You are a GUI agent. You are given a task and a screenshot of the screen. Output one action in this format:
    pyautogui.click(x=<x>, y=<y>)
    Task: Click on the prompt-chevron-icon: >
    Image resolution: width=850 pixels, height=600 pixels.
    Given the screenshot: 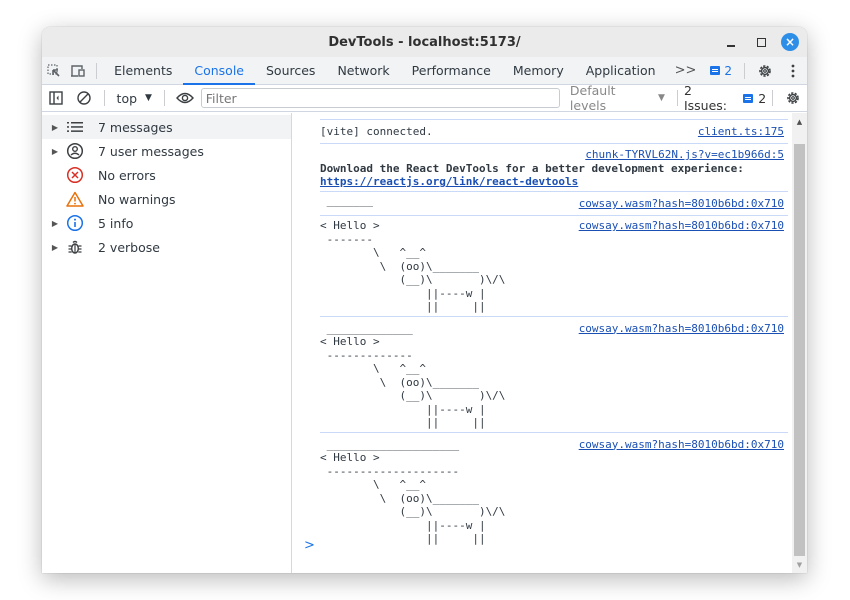 What is the action you would take?
    pyautogui.click(x=309, y=545)
    